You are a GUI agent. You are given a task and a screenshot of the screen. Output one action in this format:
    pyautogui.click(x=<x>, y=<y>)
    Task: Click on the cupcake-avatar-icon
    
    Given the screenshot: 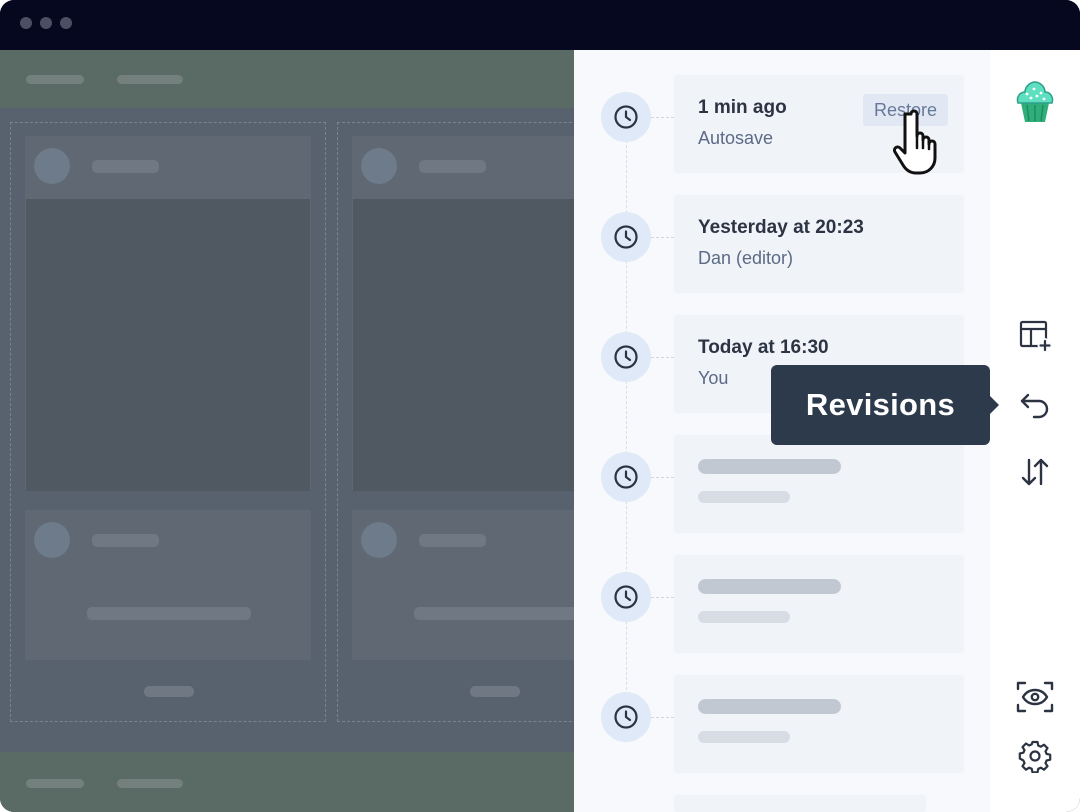 What is the action you would take?
    pyautogui.click(x=1035, y=102)
    